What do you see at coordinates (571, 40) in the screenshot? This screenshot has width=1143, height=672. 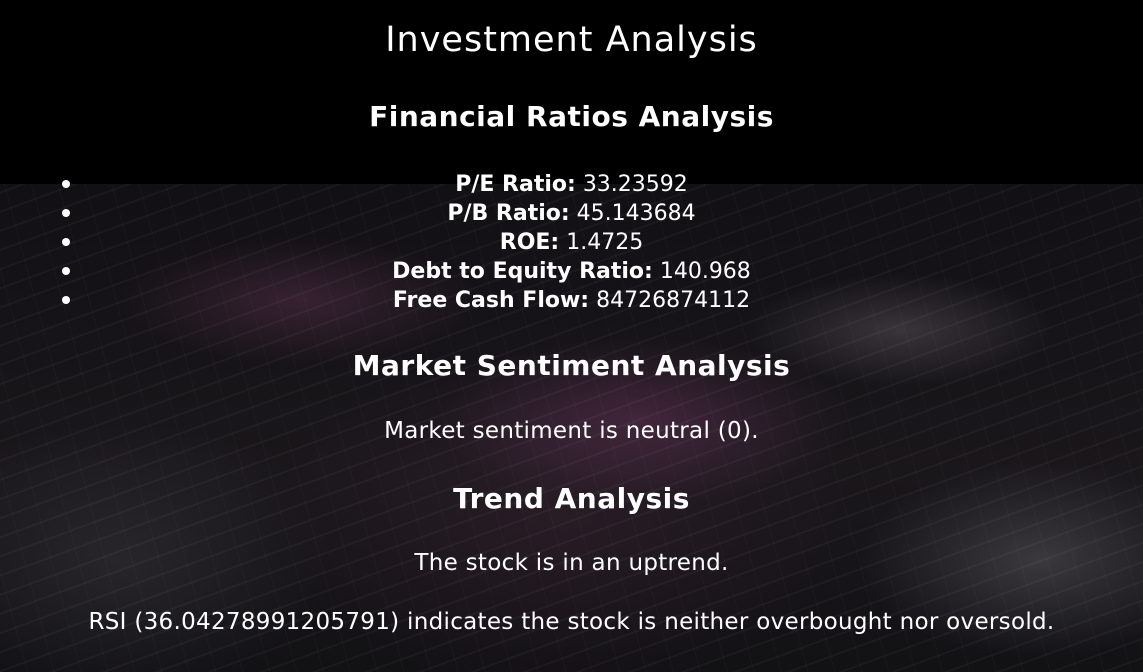 I see `page-title: Investment Analysis` at bounding box center [571, 40].